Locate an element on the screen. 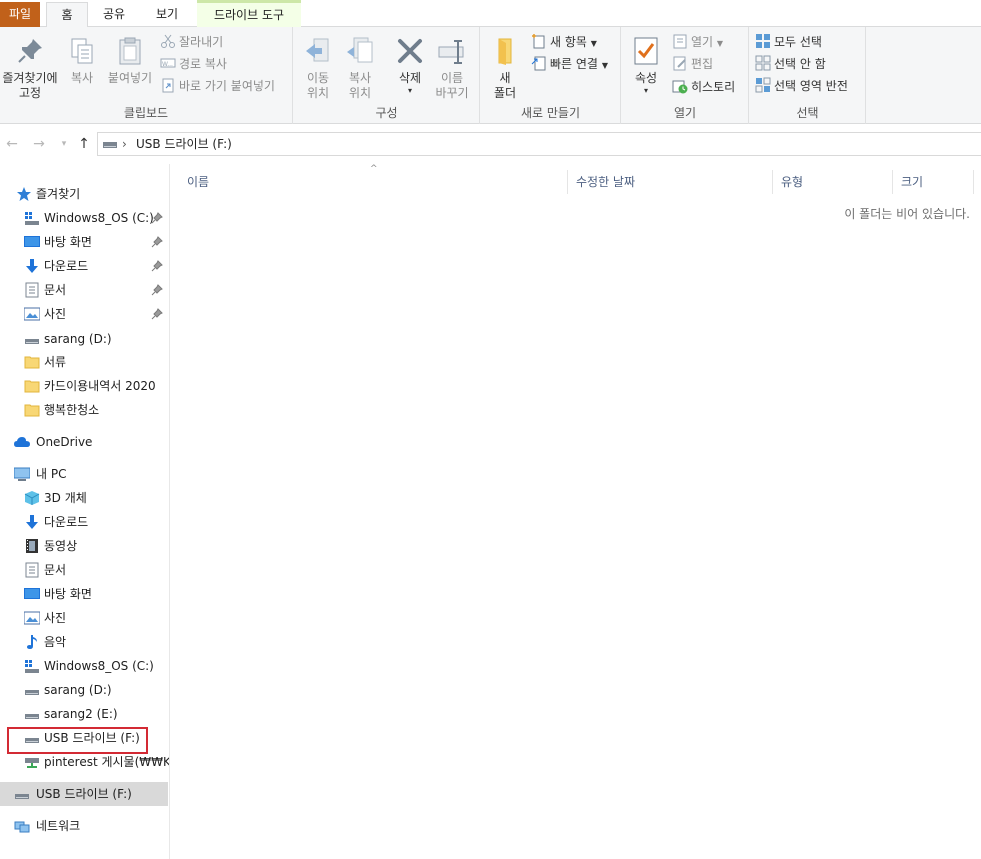 This screenshot has width=981, height=859. history-button: 히스토리 is located at coordinates (703, 87).